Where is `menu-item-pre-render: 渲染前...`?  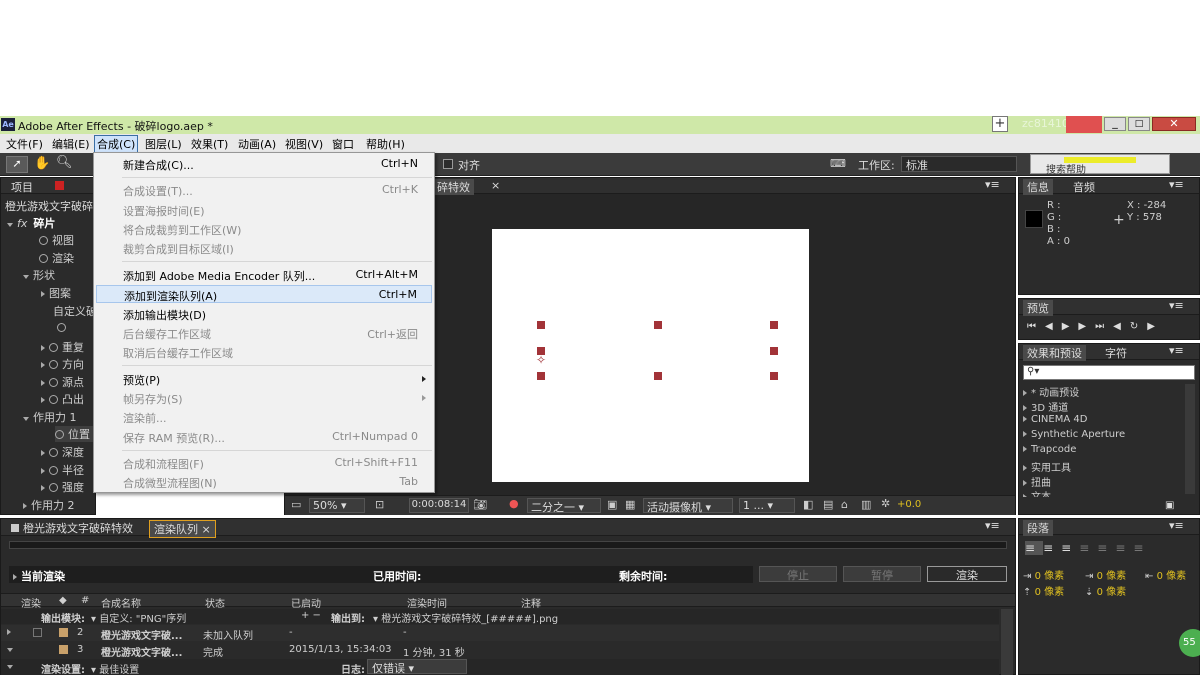 menu-item-pre-render: 渲染前... is located at coordinates (264, 417).